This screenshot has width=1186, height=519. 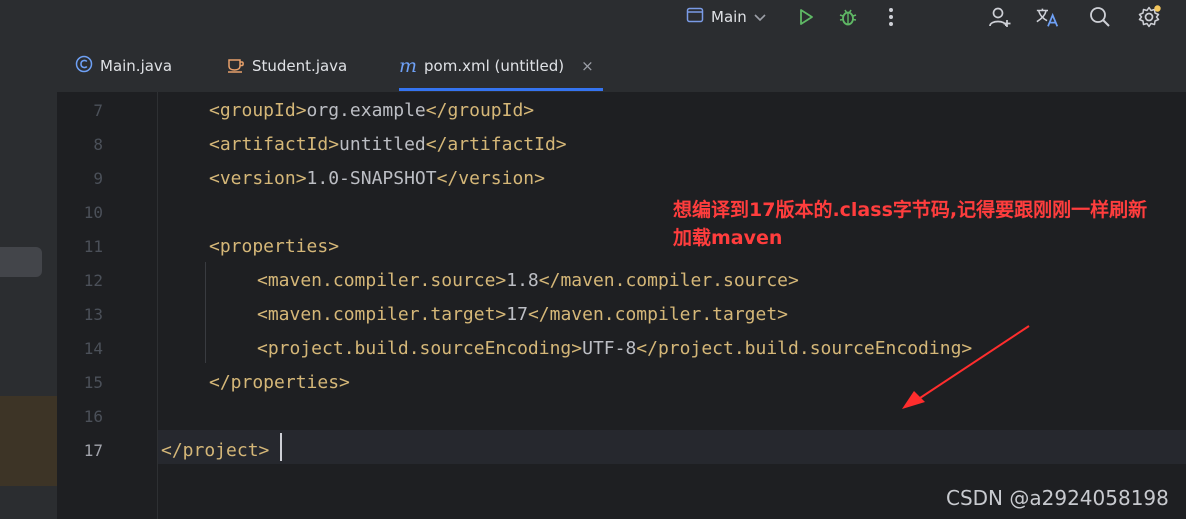 I want to click on line-number: 14, so click(x=93, y=348).